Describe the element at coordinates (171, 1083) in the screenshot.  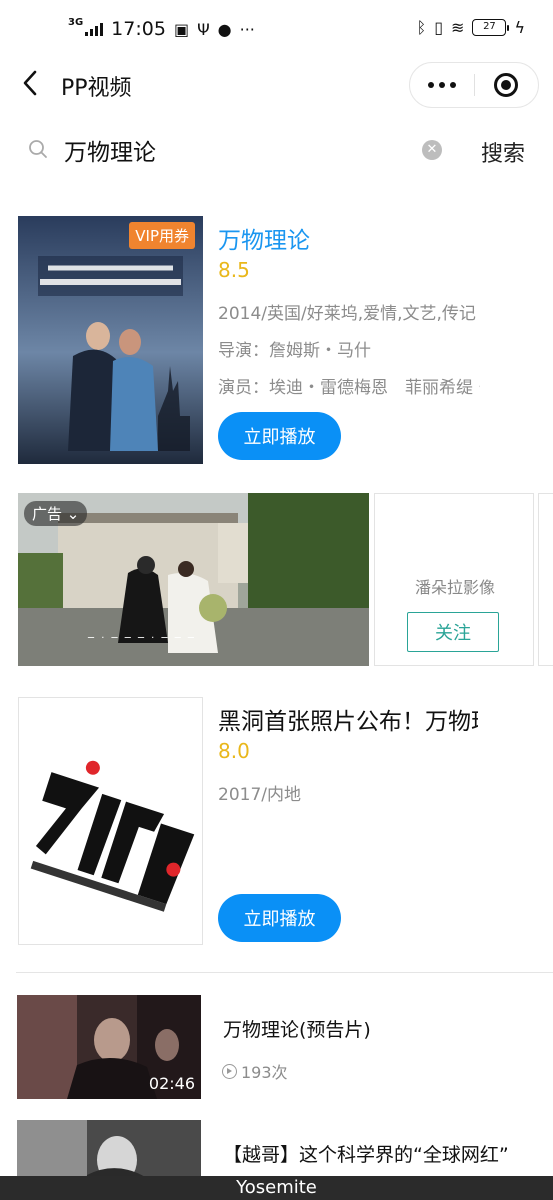
I see `video-duration: 02:46` at that location.